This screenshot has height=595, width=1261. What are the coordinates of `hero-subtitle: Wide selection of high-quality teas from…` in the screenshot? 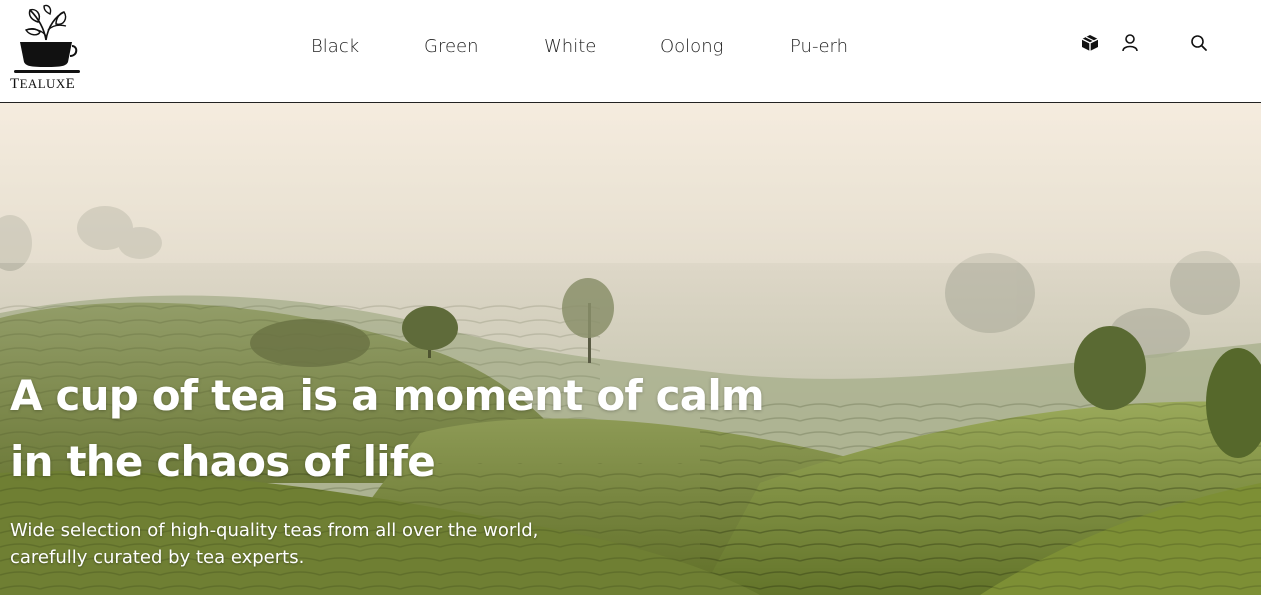 It's located at (320, 544).